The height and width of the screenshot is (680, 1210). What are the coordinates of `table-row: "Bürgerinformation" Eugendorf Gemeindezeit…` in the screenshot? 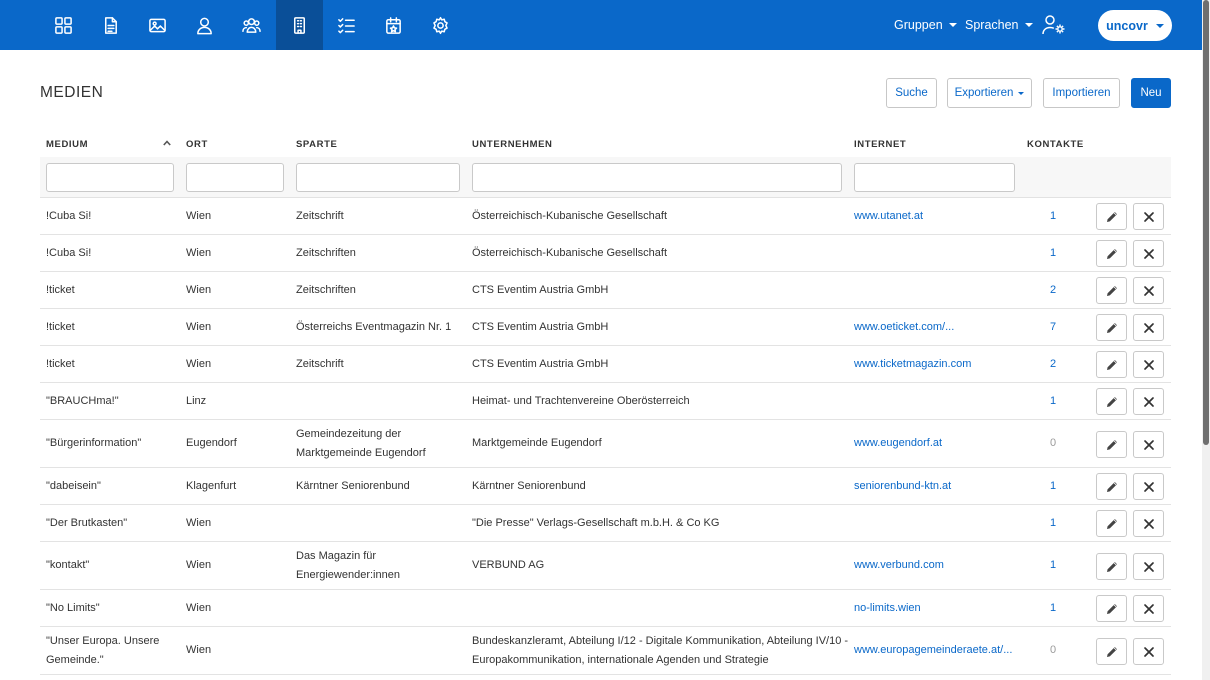 It's located at (605, 444).